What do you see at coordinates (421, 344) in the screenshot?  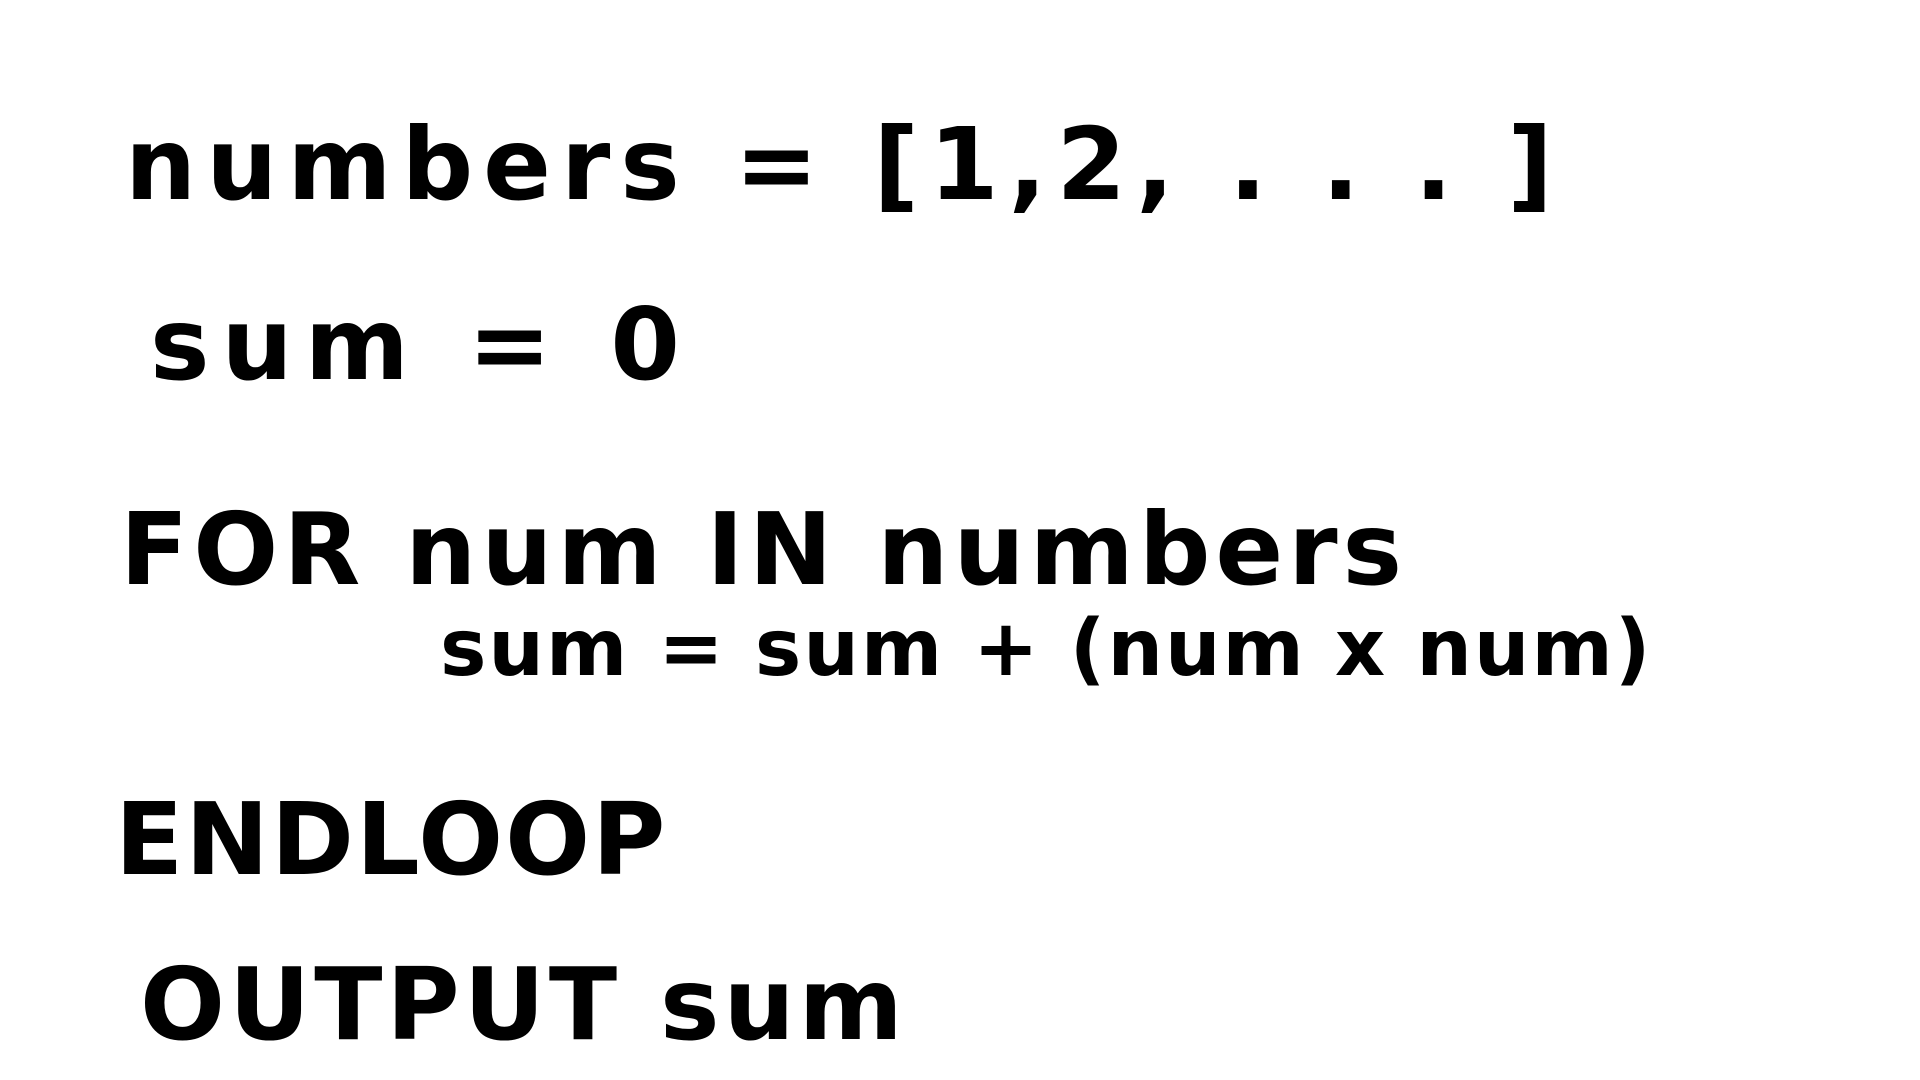 I see `code-line-sum-init: sum = 0` at bounding box center [421, 344].